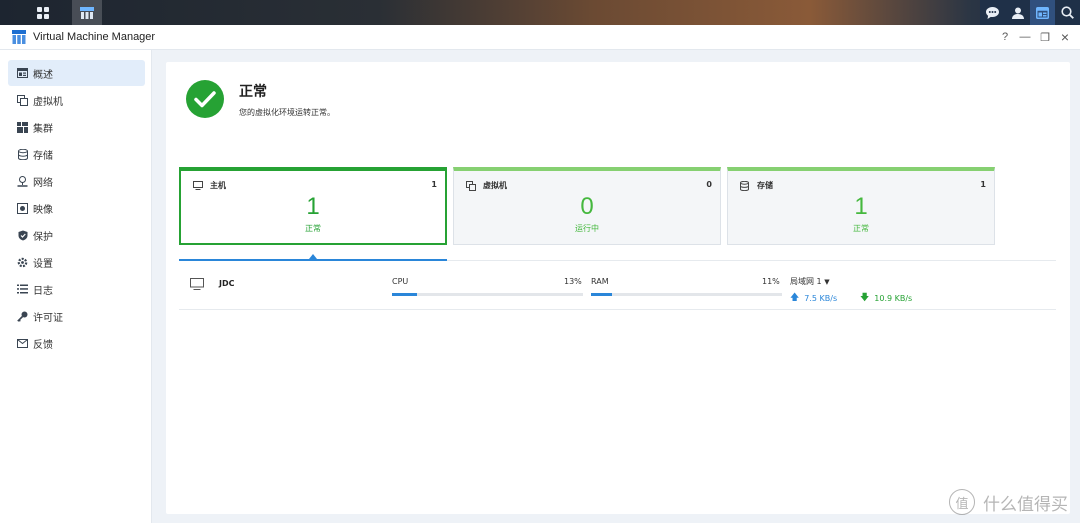  What do you see at coordinates (22, 73) in the screenshot?
I see `overview-icon` at bounding box center [22, 73].